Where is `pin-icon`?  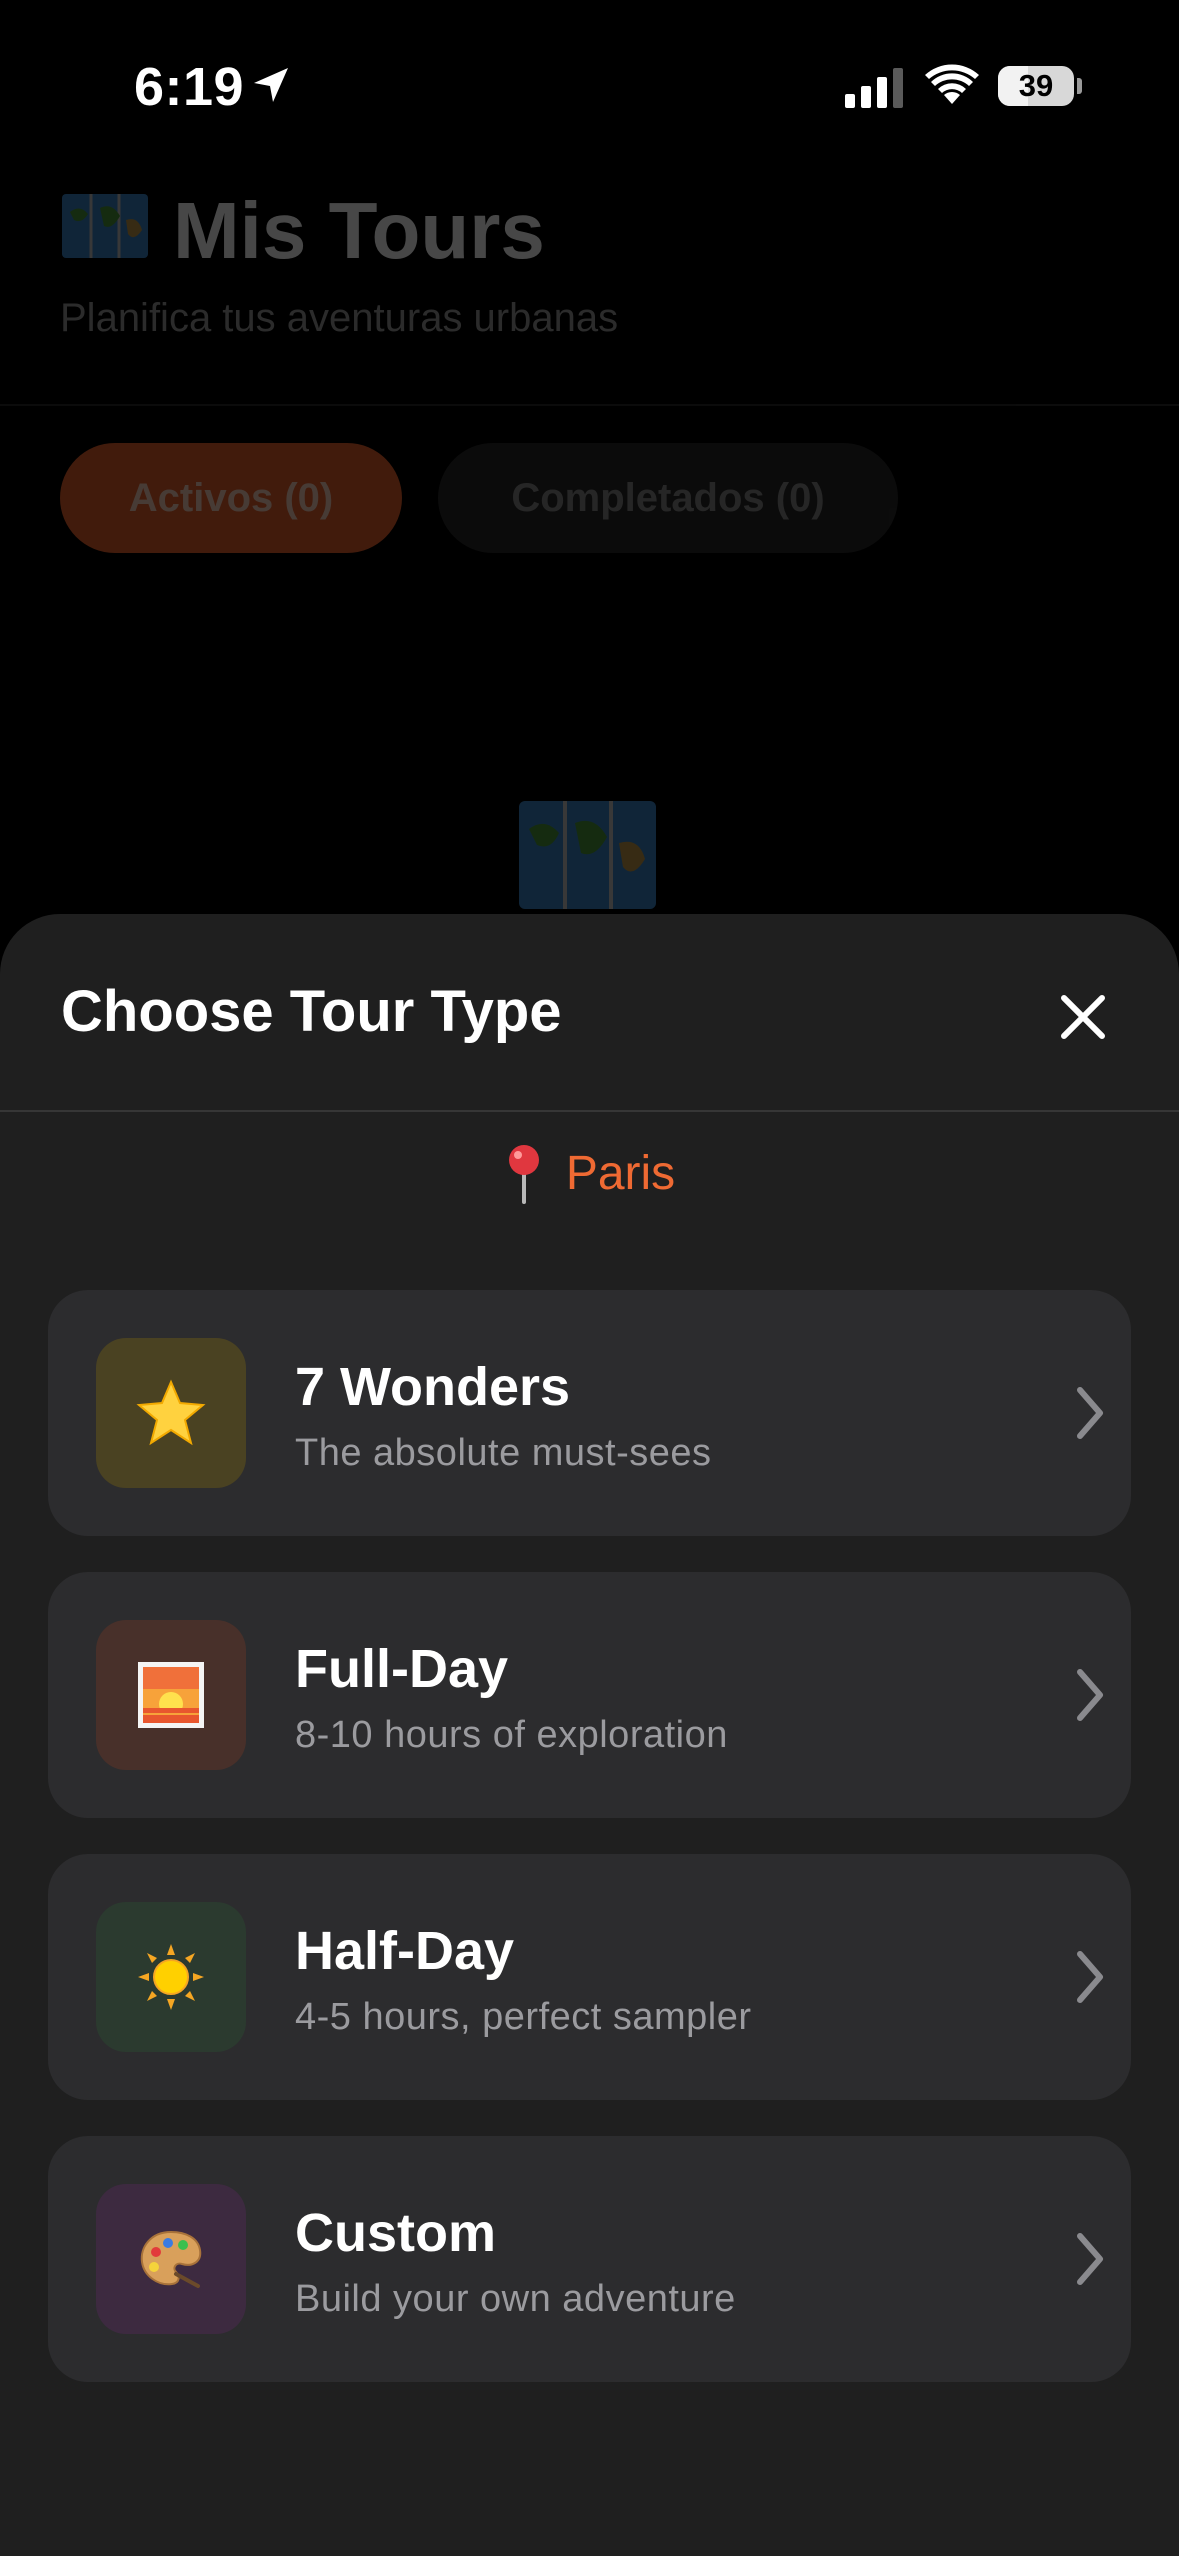
pin-icon is located at coordinates (523, 1174).